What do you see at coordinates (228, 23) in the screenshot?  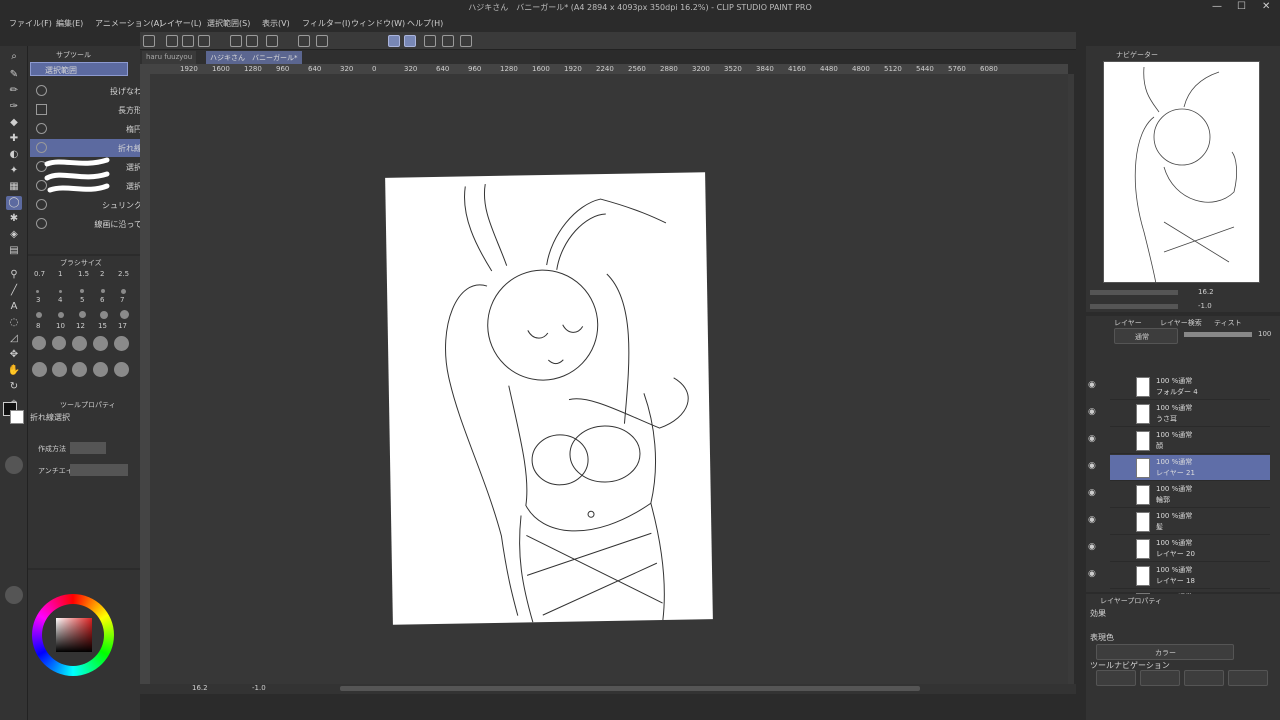 I see `menu-selection: 選択範囲(S)` at bounding box center [228, 23].